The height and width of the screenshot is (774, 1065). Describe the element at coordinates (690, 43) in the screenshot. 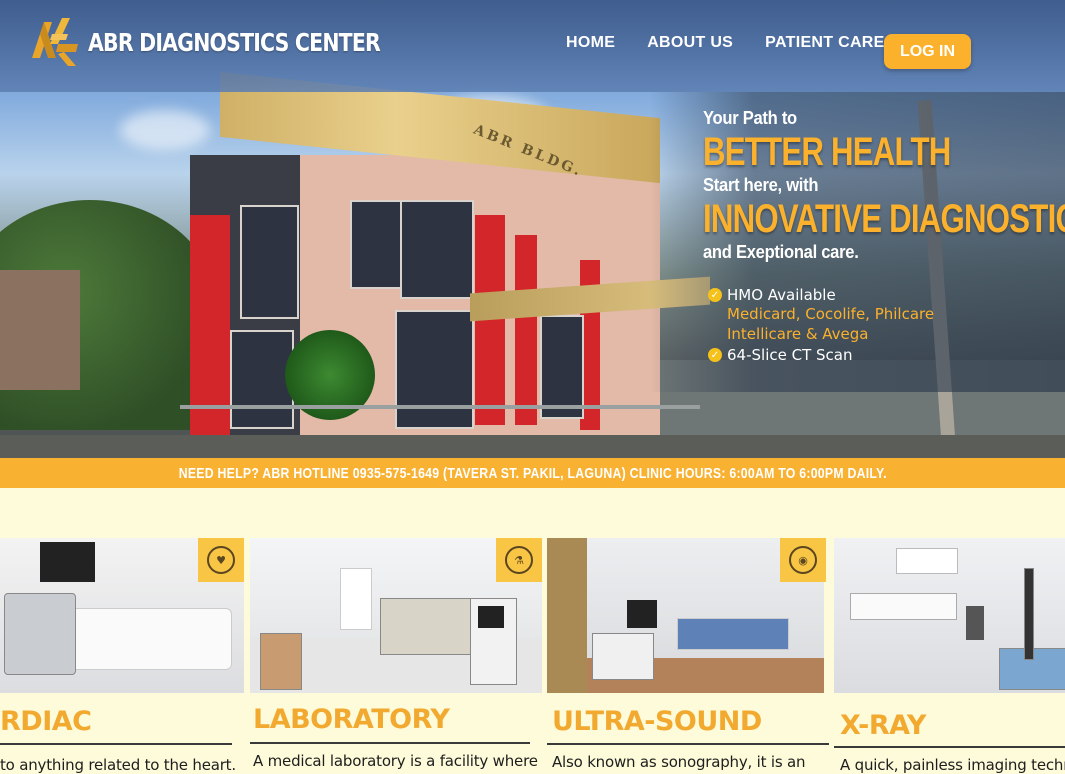

I see `nav-about-us: ABOUT US` at that location.